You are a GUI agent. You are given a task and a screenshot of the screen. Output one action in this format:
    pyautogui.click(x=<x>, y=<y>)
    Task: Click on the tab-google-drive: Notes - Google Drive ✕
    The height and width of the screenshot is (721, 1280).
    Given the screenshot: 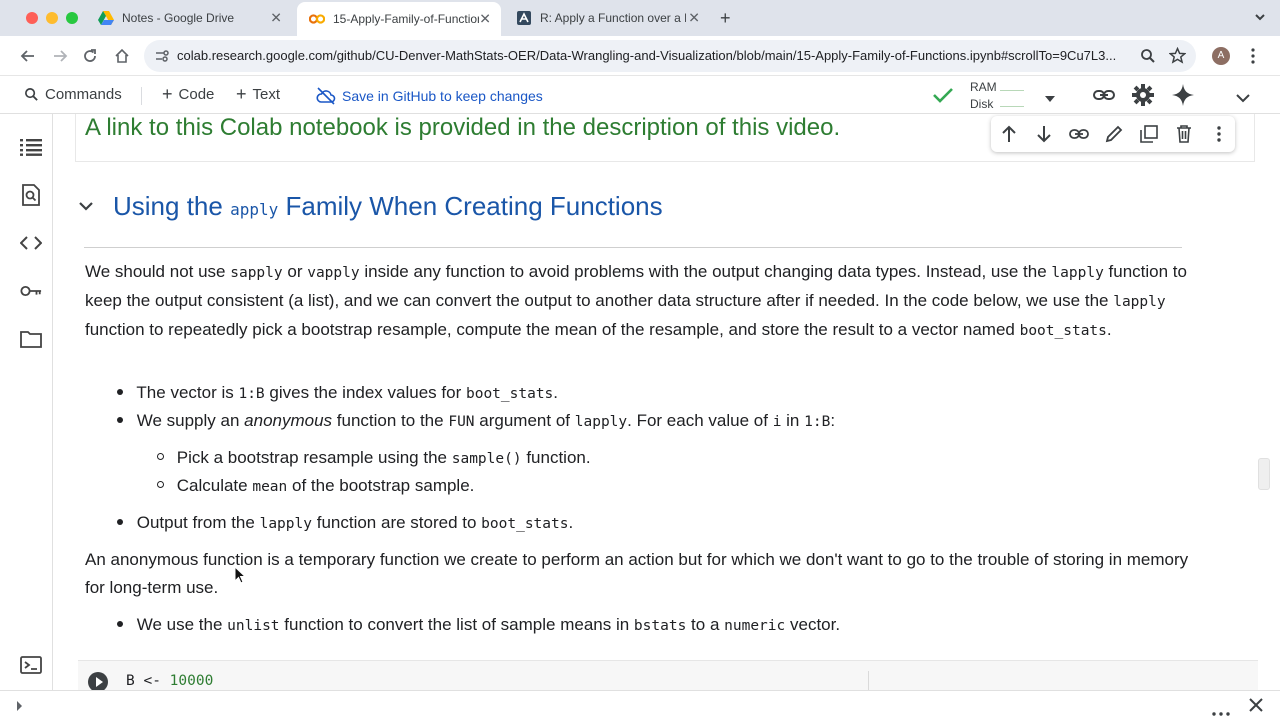 What is the action you would take?
    pyautogui.click(x=189, y=18)
    